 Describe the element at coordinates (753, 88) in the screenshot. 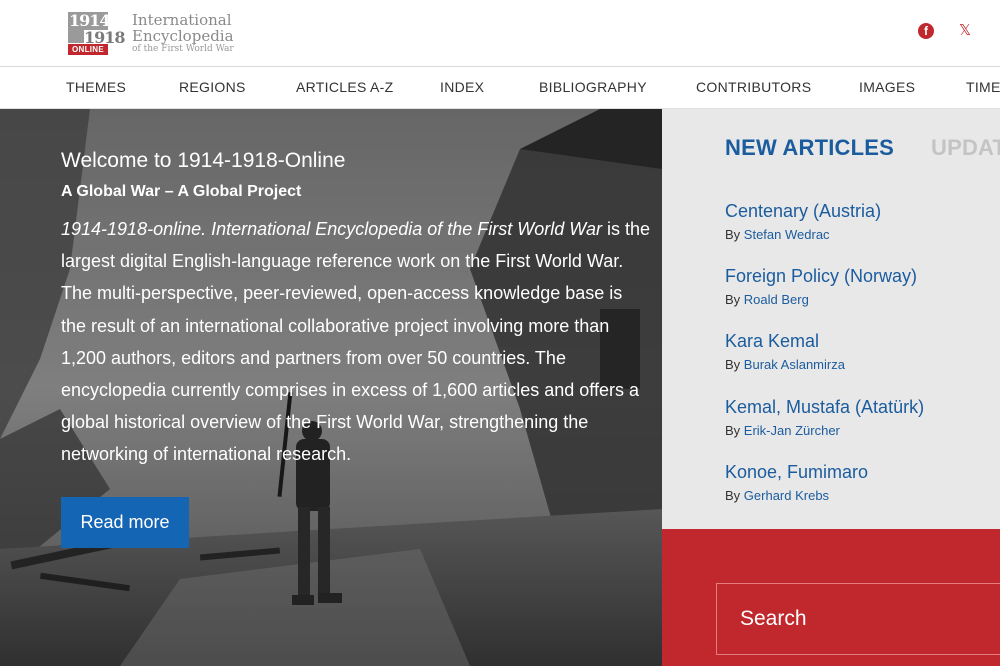

I see `nav-item-contributors: CONTRIBUTORS` at that location.